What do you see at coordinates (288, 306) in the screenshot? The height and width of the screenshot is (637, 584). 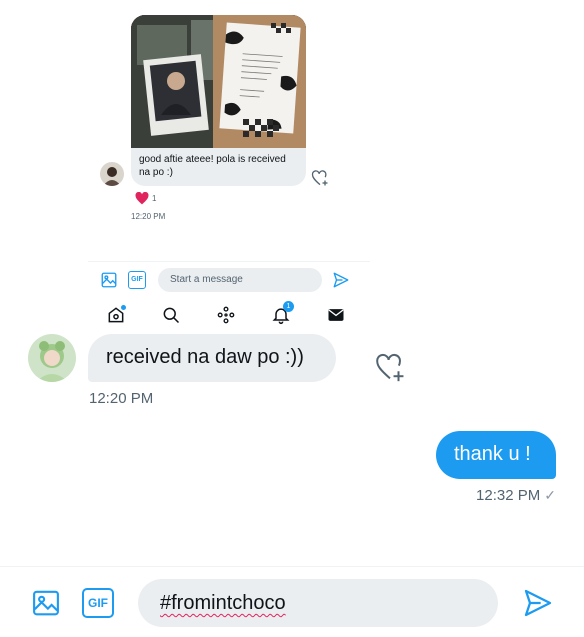 I see `notification-badge: 1` at bounding box center [288, 306].